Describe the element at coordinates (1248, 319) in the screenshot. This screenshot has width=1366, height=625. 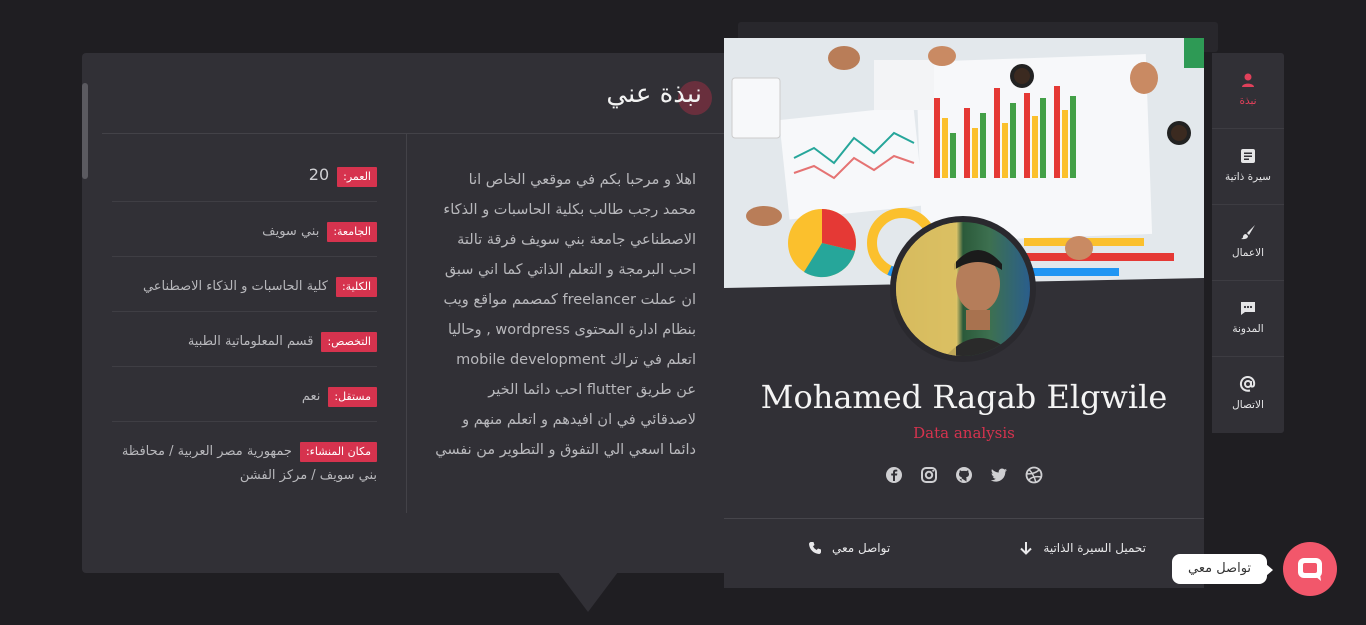
I see `nav-item-blog: المدونة` at that location.